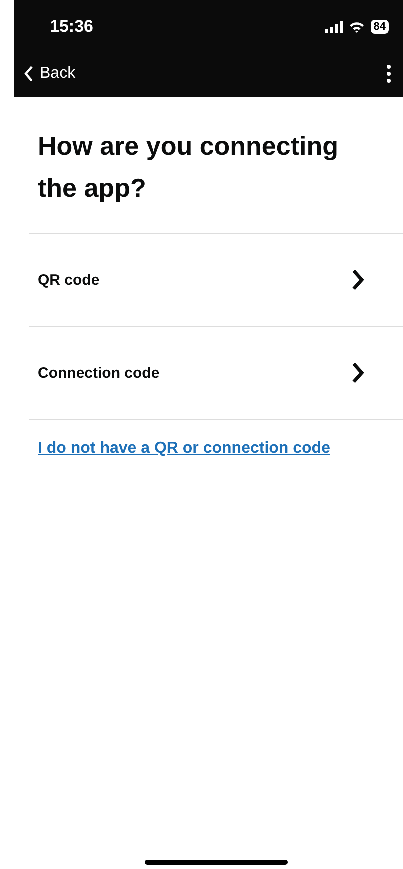 The width and height of the screenshot is (403, 869). What do you see at coordinates (389, 73) in the screenshot?
I see `more-options-icon` at bounding box center [389, 73].